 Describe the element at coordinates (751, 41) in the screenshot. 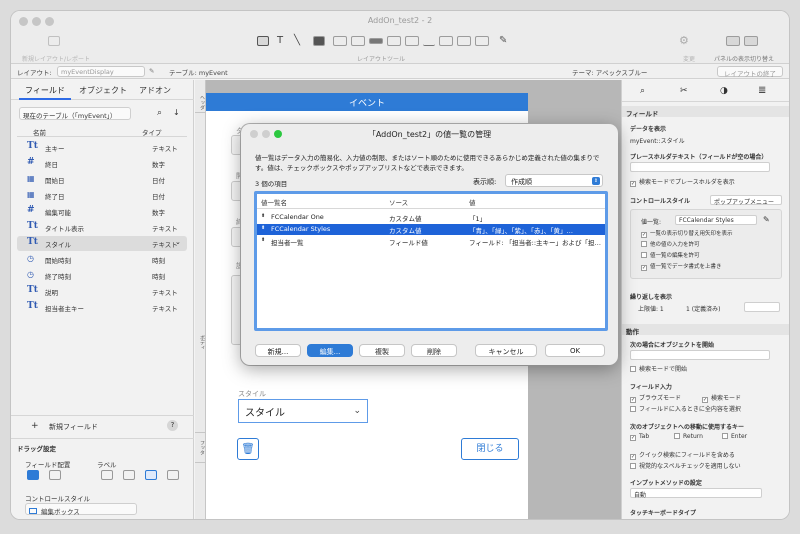

I see `right-panel-toggle-icon` at that location.